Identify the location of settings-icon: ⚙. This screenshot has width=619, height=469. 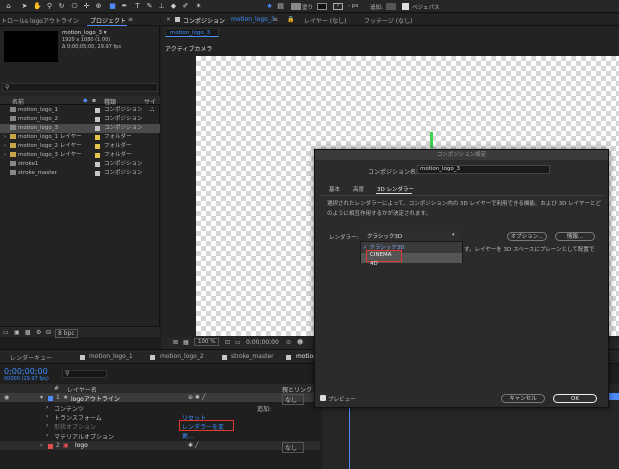
(38, 332).